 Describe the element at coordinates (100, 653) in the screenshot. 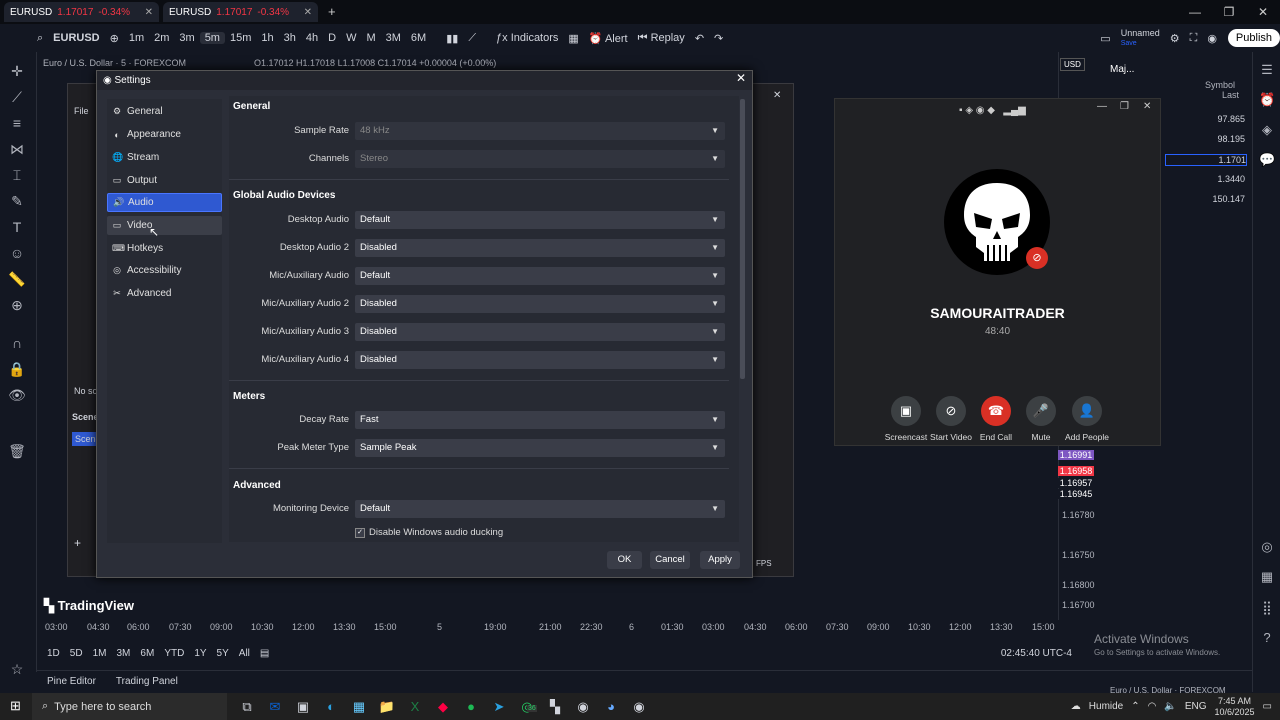

I see `range-1m: 1M` at that location.